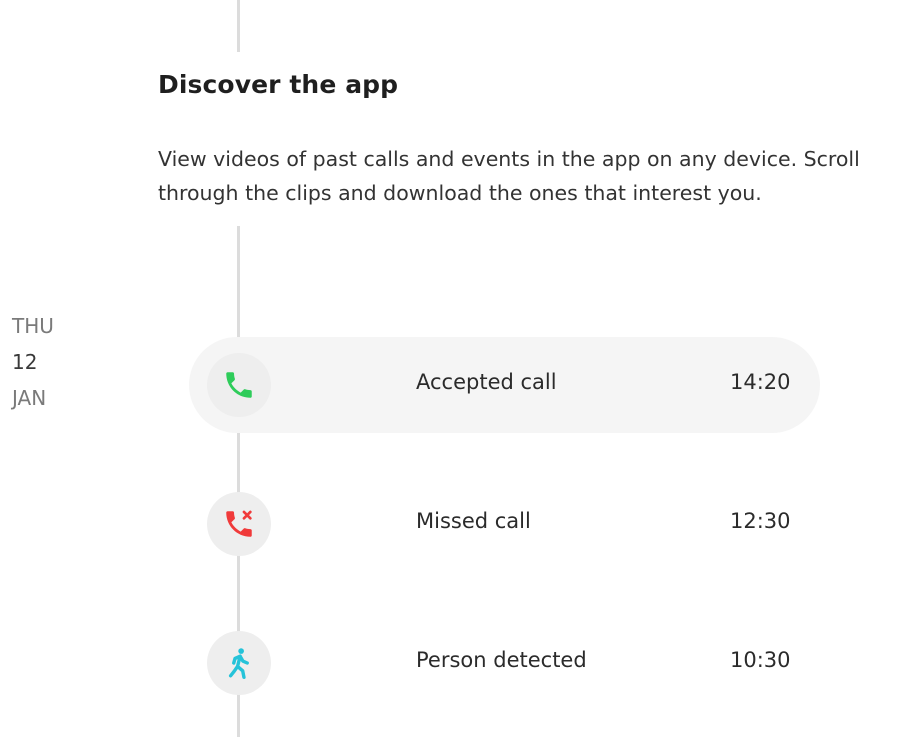 This screenshot has width=907, height=737. I want to click on phone-missed-icon, so click(239, 524).